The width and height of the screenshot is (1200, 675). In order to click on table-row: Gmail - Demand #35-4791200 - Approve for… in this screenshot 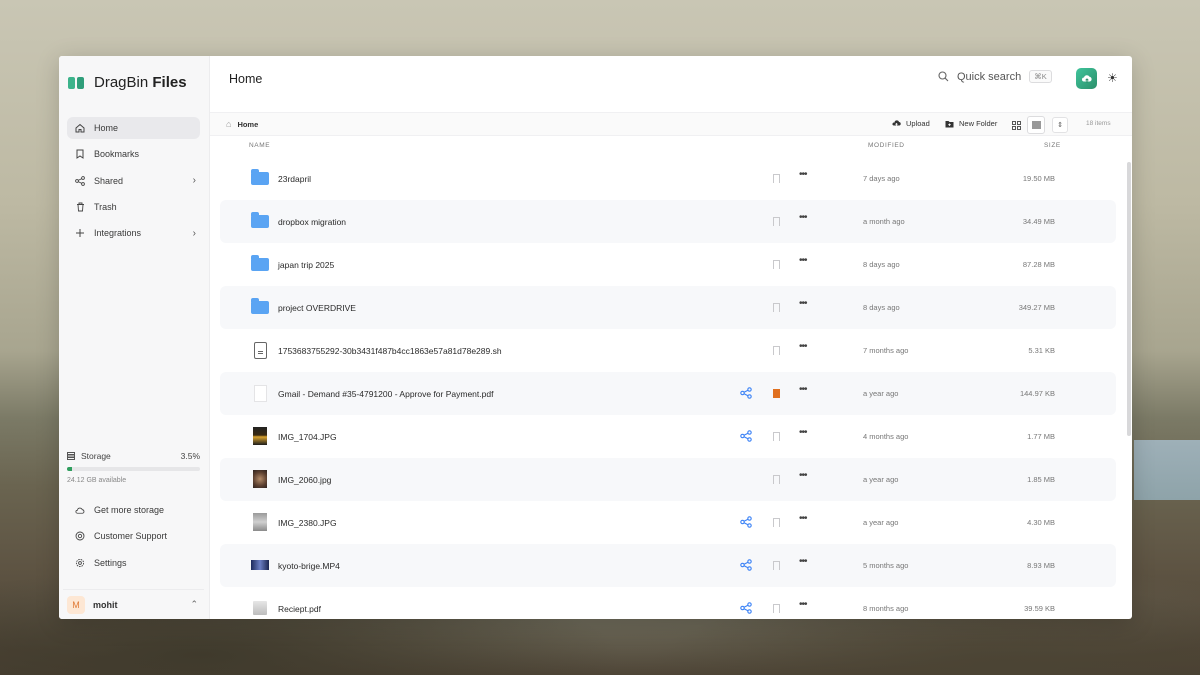, I will do `click(668, 393)`.